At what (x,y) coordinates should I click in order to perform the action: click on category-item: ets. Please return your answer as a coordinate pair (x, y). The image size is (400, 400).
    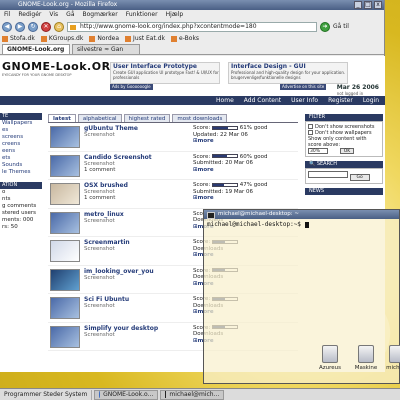
    Looking at the image, I should click on (22, 158).